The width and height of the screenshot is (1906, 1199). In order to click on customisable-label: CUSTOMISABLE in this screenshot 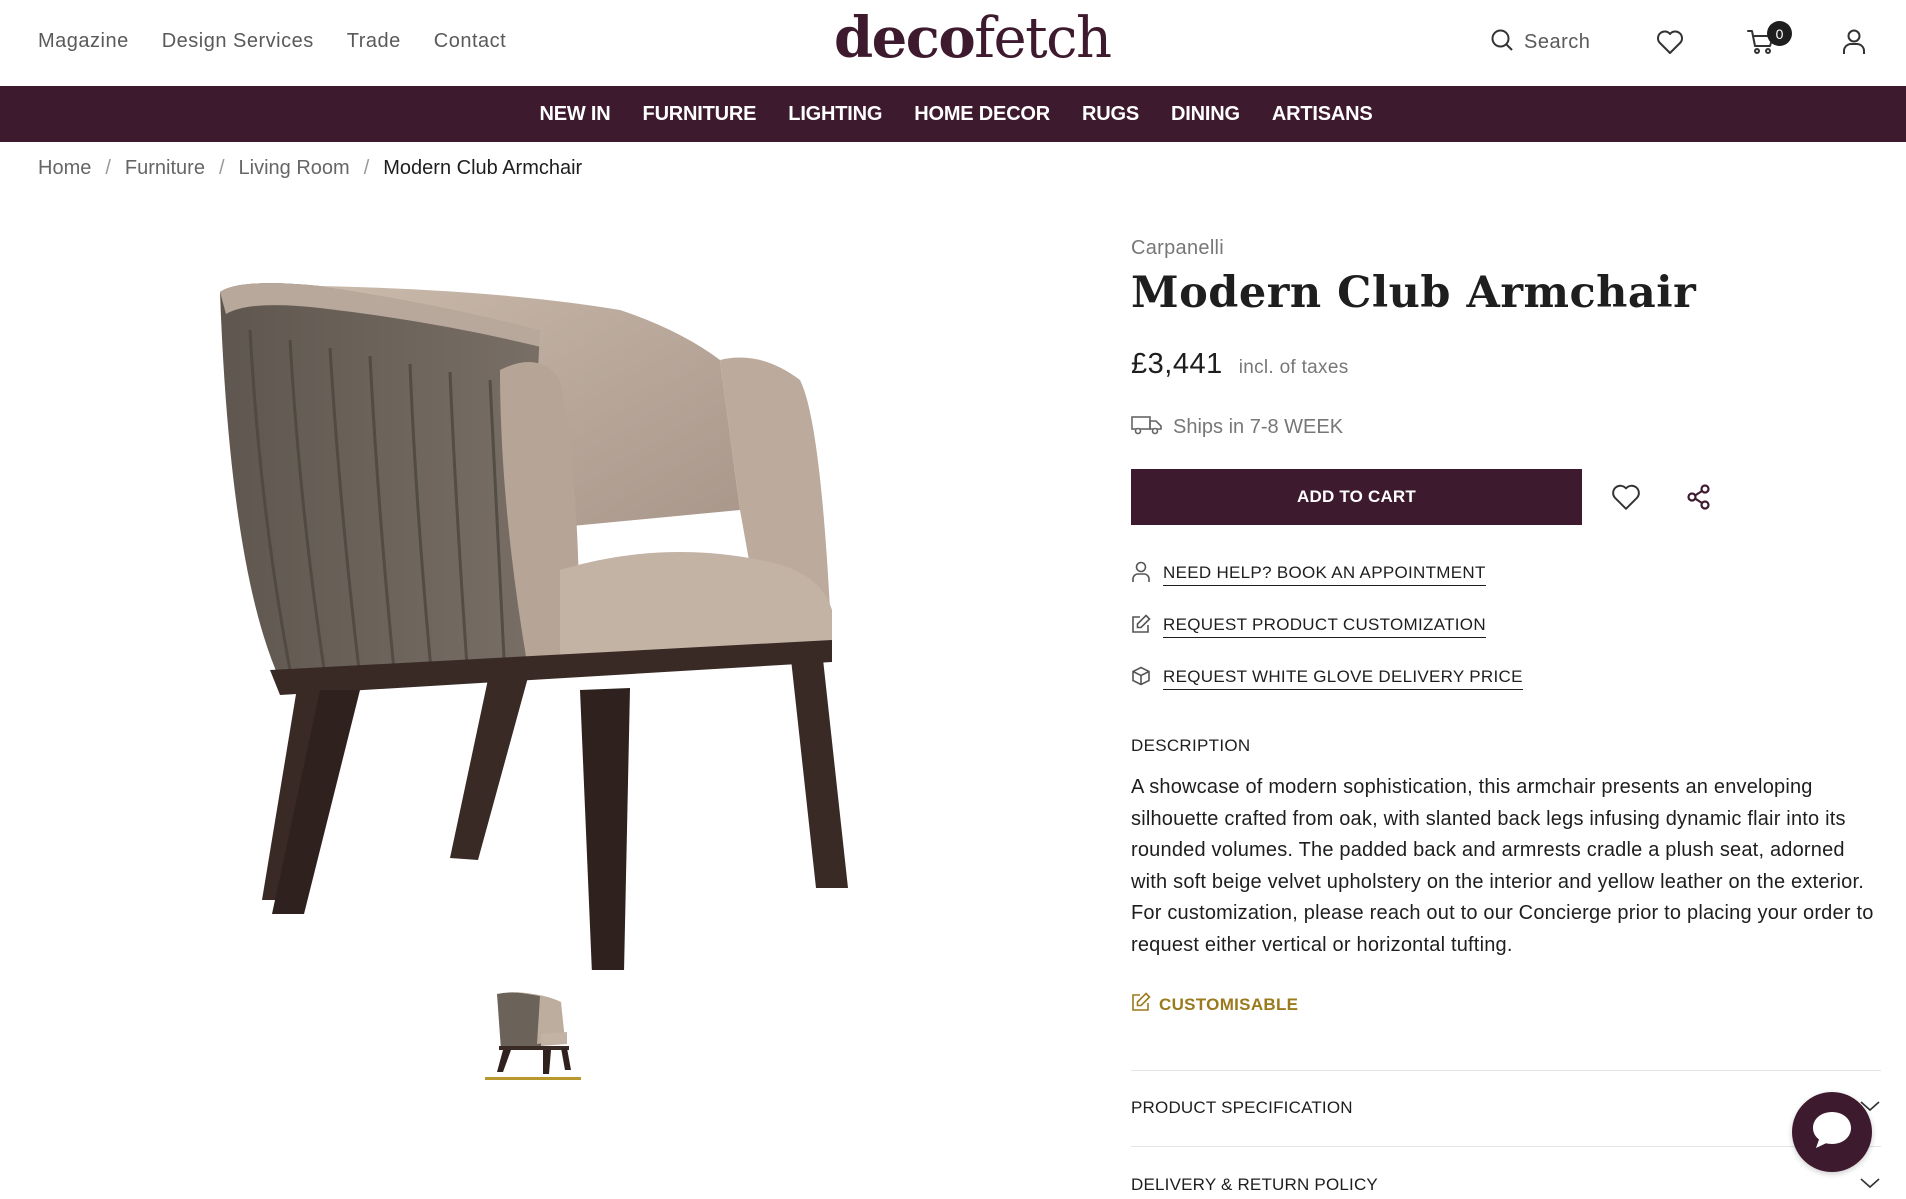, I will do `click(1229, 1004)`.